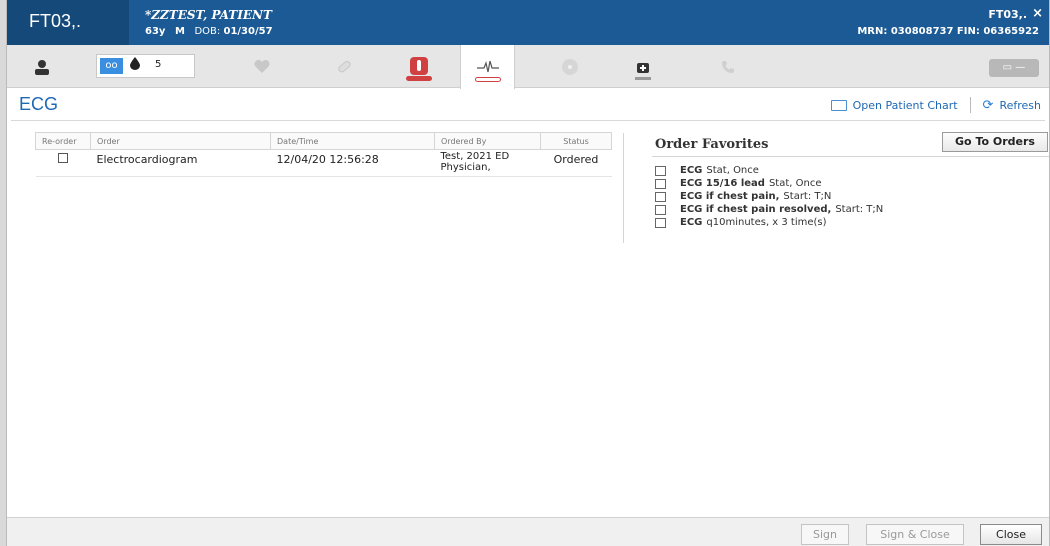 This screenshot has height=546, width=1050. What do you see at coordinates (850, 156) in the screenshot?
I see `favorites-divider` at bounding box center [850, 156].